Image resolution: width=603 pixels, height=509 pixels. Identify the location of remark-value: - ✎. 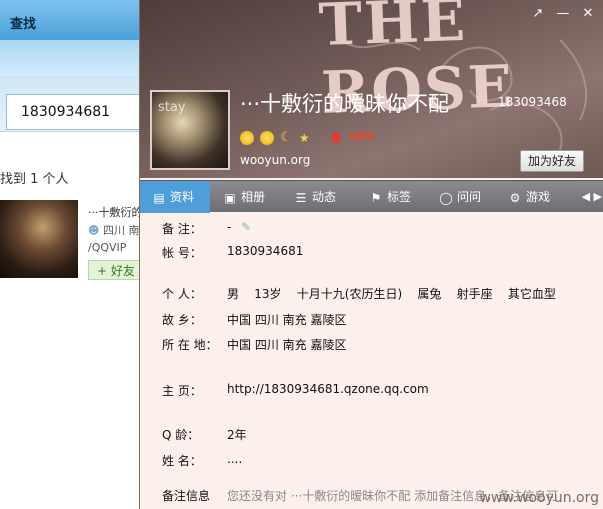
(239, 227).